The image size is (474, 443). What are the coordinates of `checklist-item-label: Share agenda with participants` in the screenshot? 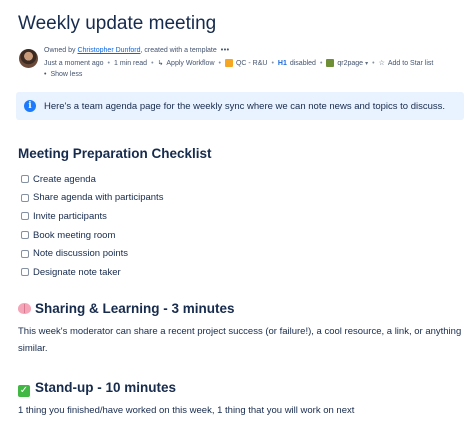 It's located at (98, 198).